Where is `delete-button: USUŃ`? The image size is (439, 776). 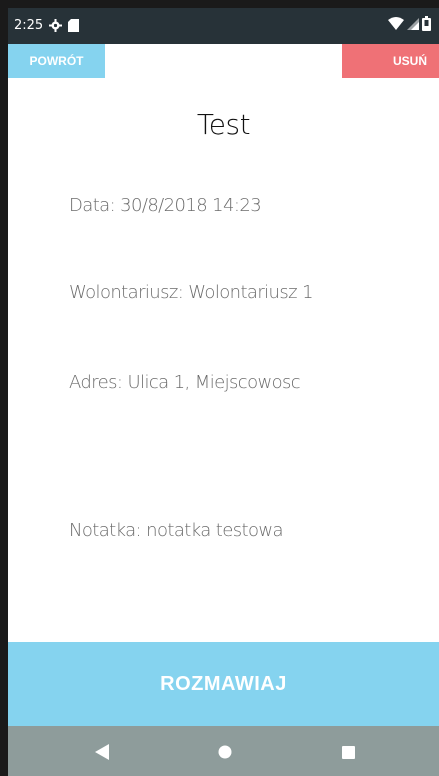 delete-button: USUŃ is located at coordinates (390, 61).